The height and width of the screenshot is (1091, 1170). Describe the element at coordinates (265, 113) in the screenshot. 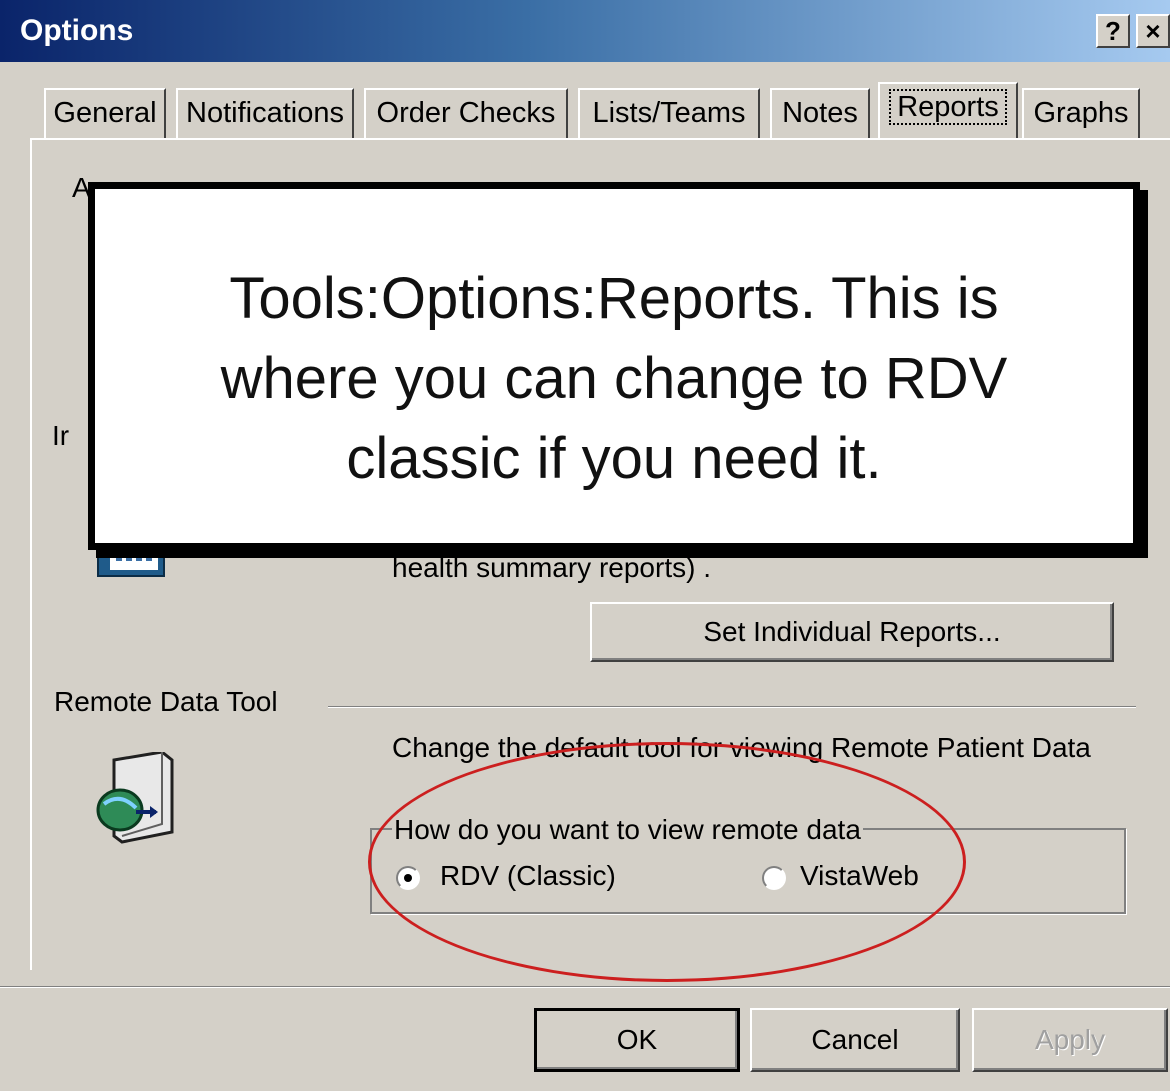

I see `tab-notifications: Notifications` at that location.